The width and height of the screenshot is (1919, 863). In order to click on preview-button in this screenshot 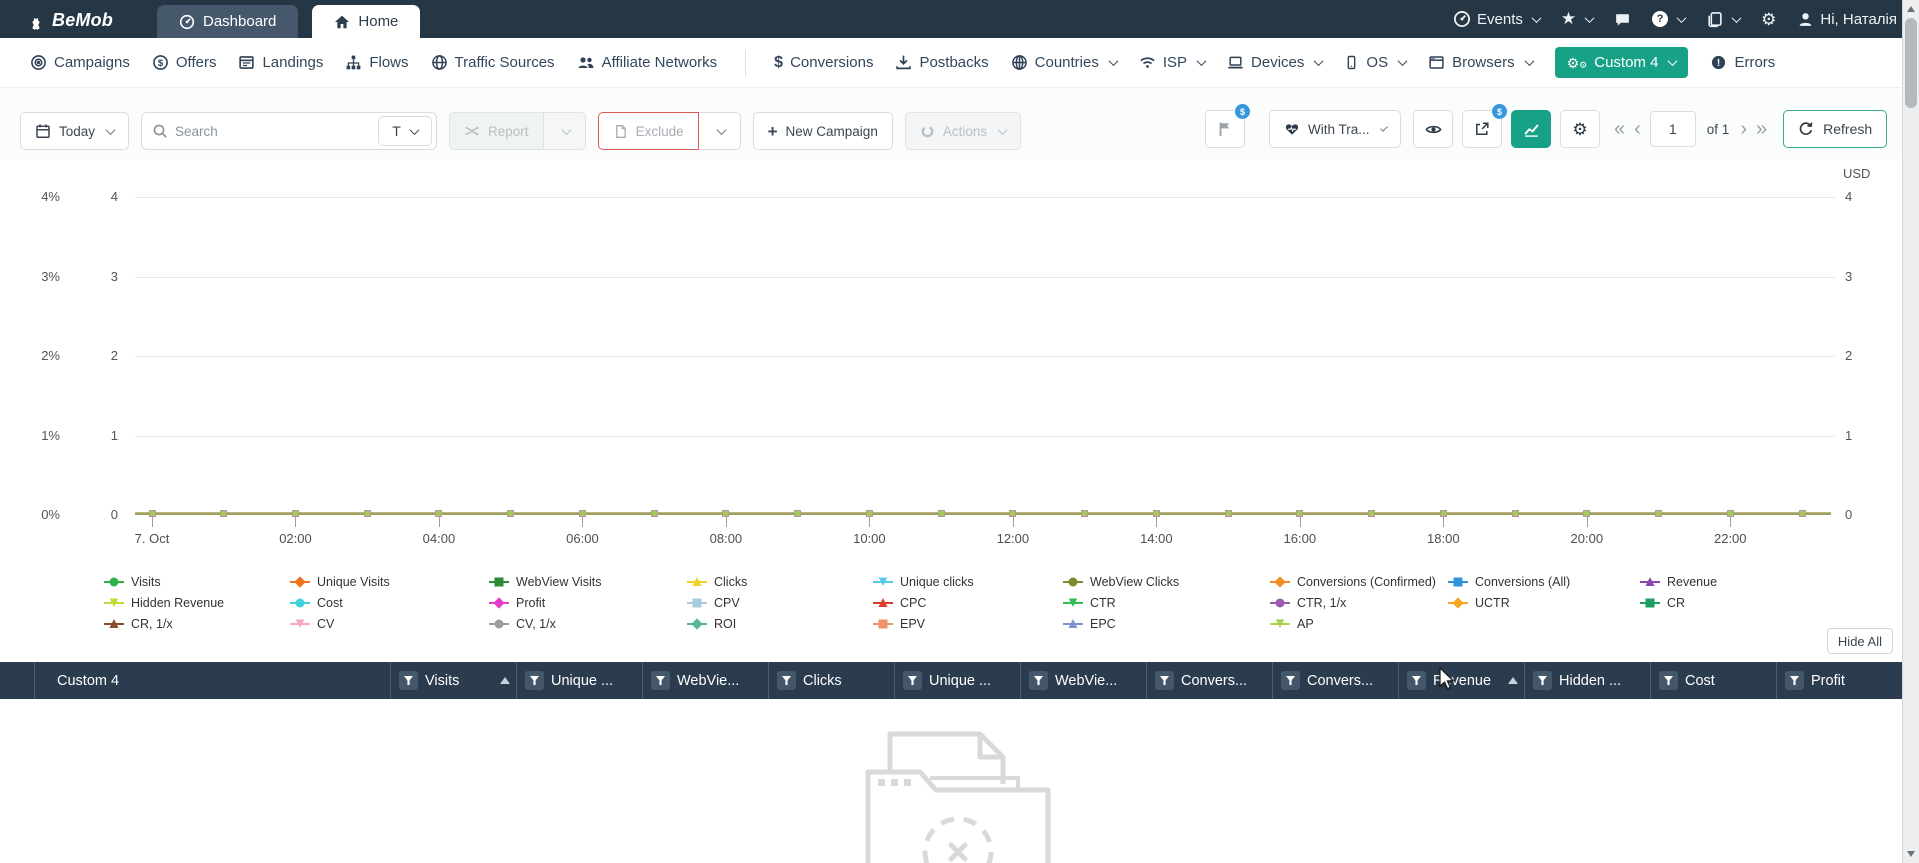, I will do `click(1433, 129)`.